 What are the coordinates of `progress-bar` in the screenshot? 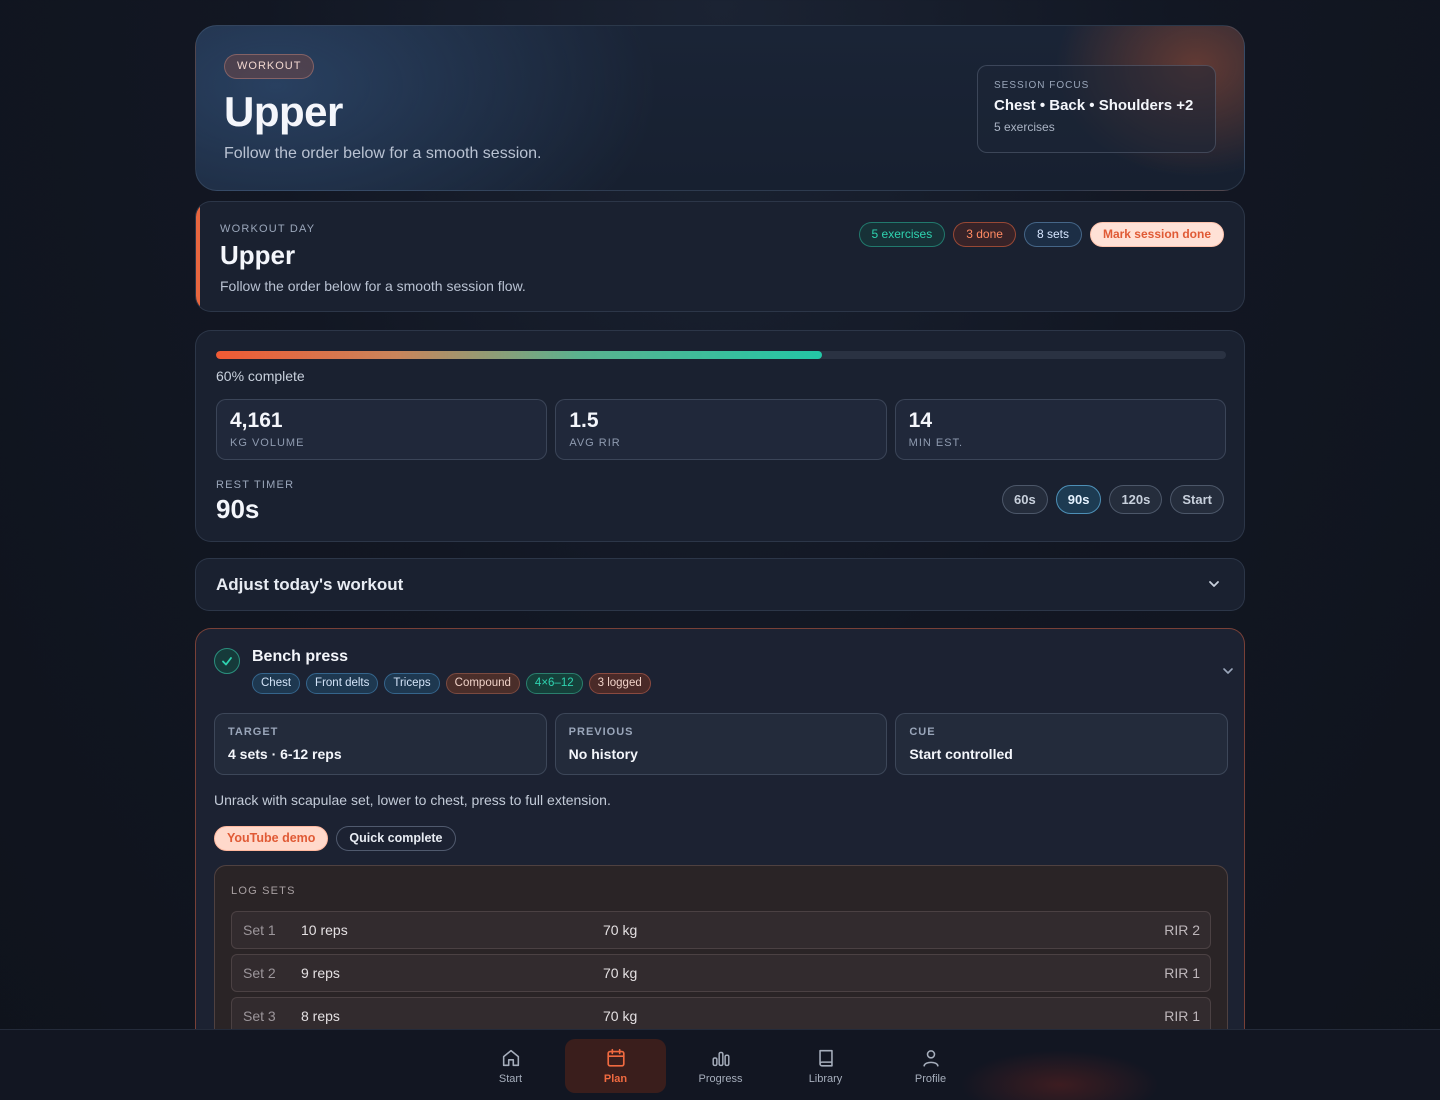 It's located at (721, 355).